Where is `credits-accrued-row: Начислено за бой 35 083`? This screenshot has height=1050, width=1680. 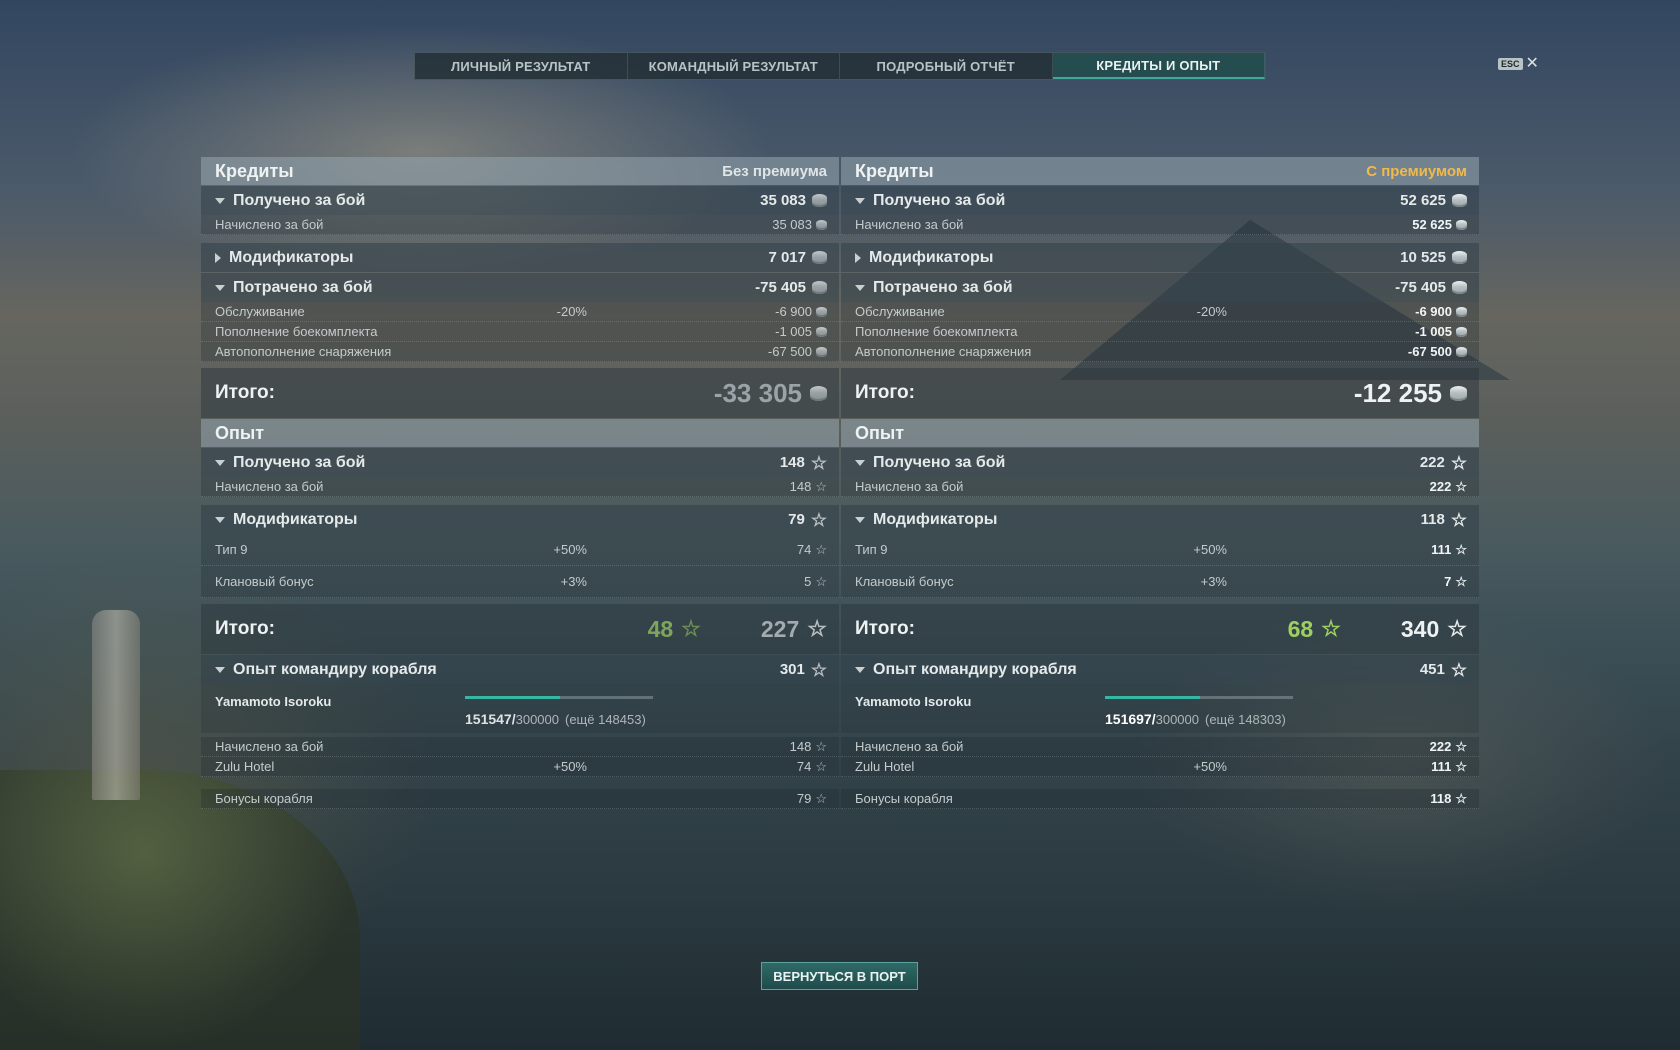
credits-accrued-row: Начислено за бой 35 083 is located at coordinates (520, 225).